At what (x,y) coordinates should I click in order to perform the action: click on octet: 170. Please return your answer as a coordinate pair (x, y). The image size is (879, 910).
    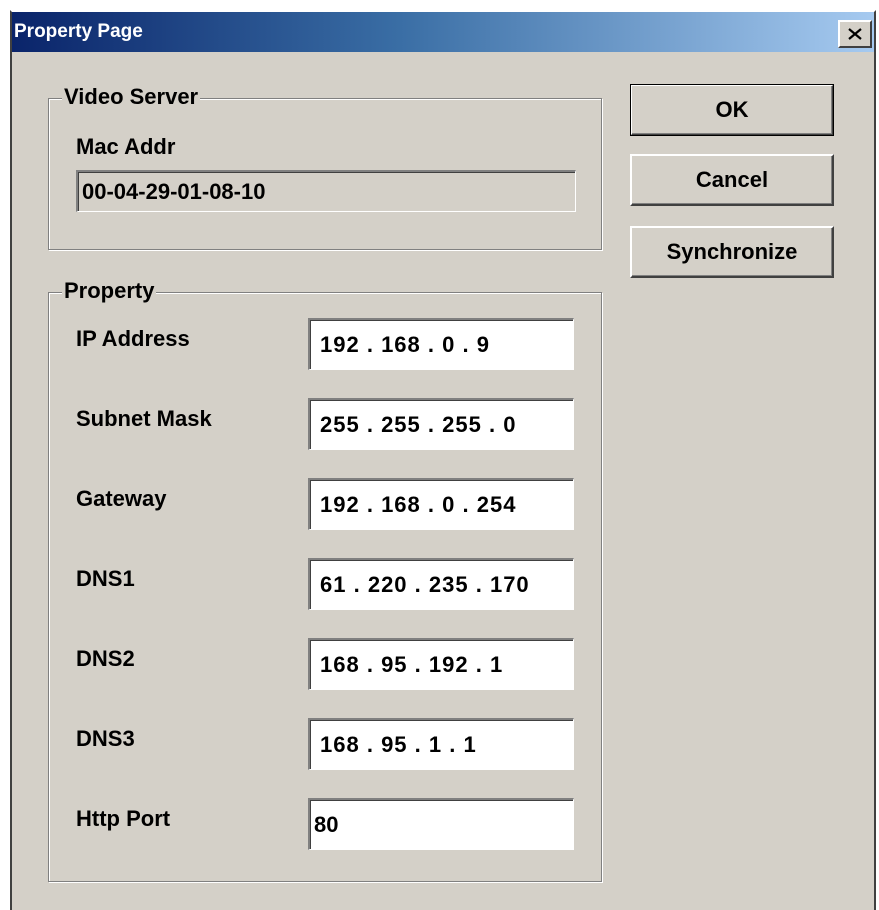
    Looking at the image, I should click on (509, 584).